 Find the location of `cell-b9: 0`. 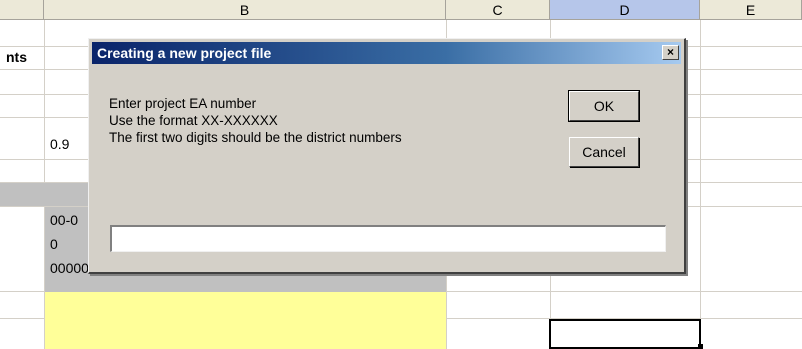

cell-b9: 0 is located at coordinates (54, 244).